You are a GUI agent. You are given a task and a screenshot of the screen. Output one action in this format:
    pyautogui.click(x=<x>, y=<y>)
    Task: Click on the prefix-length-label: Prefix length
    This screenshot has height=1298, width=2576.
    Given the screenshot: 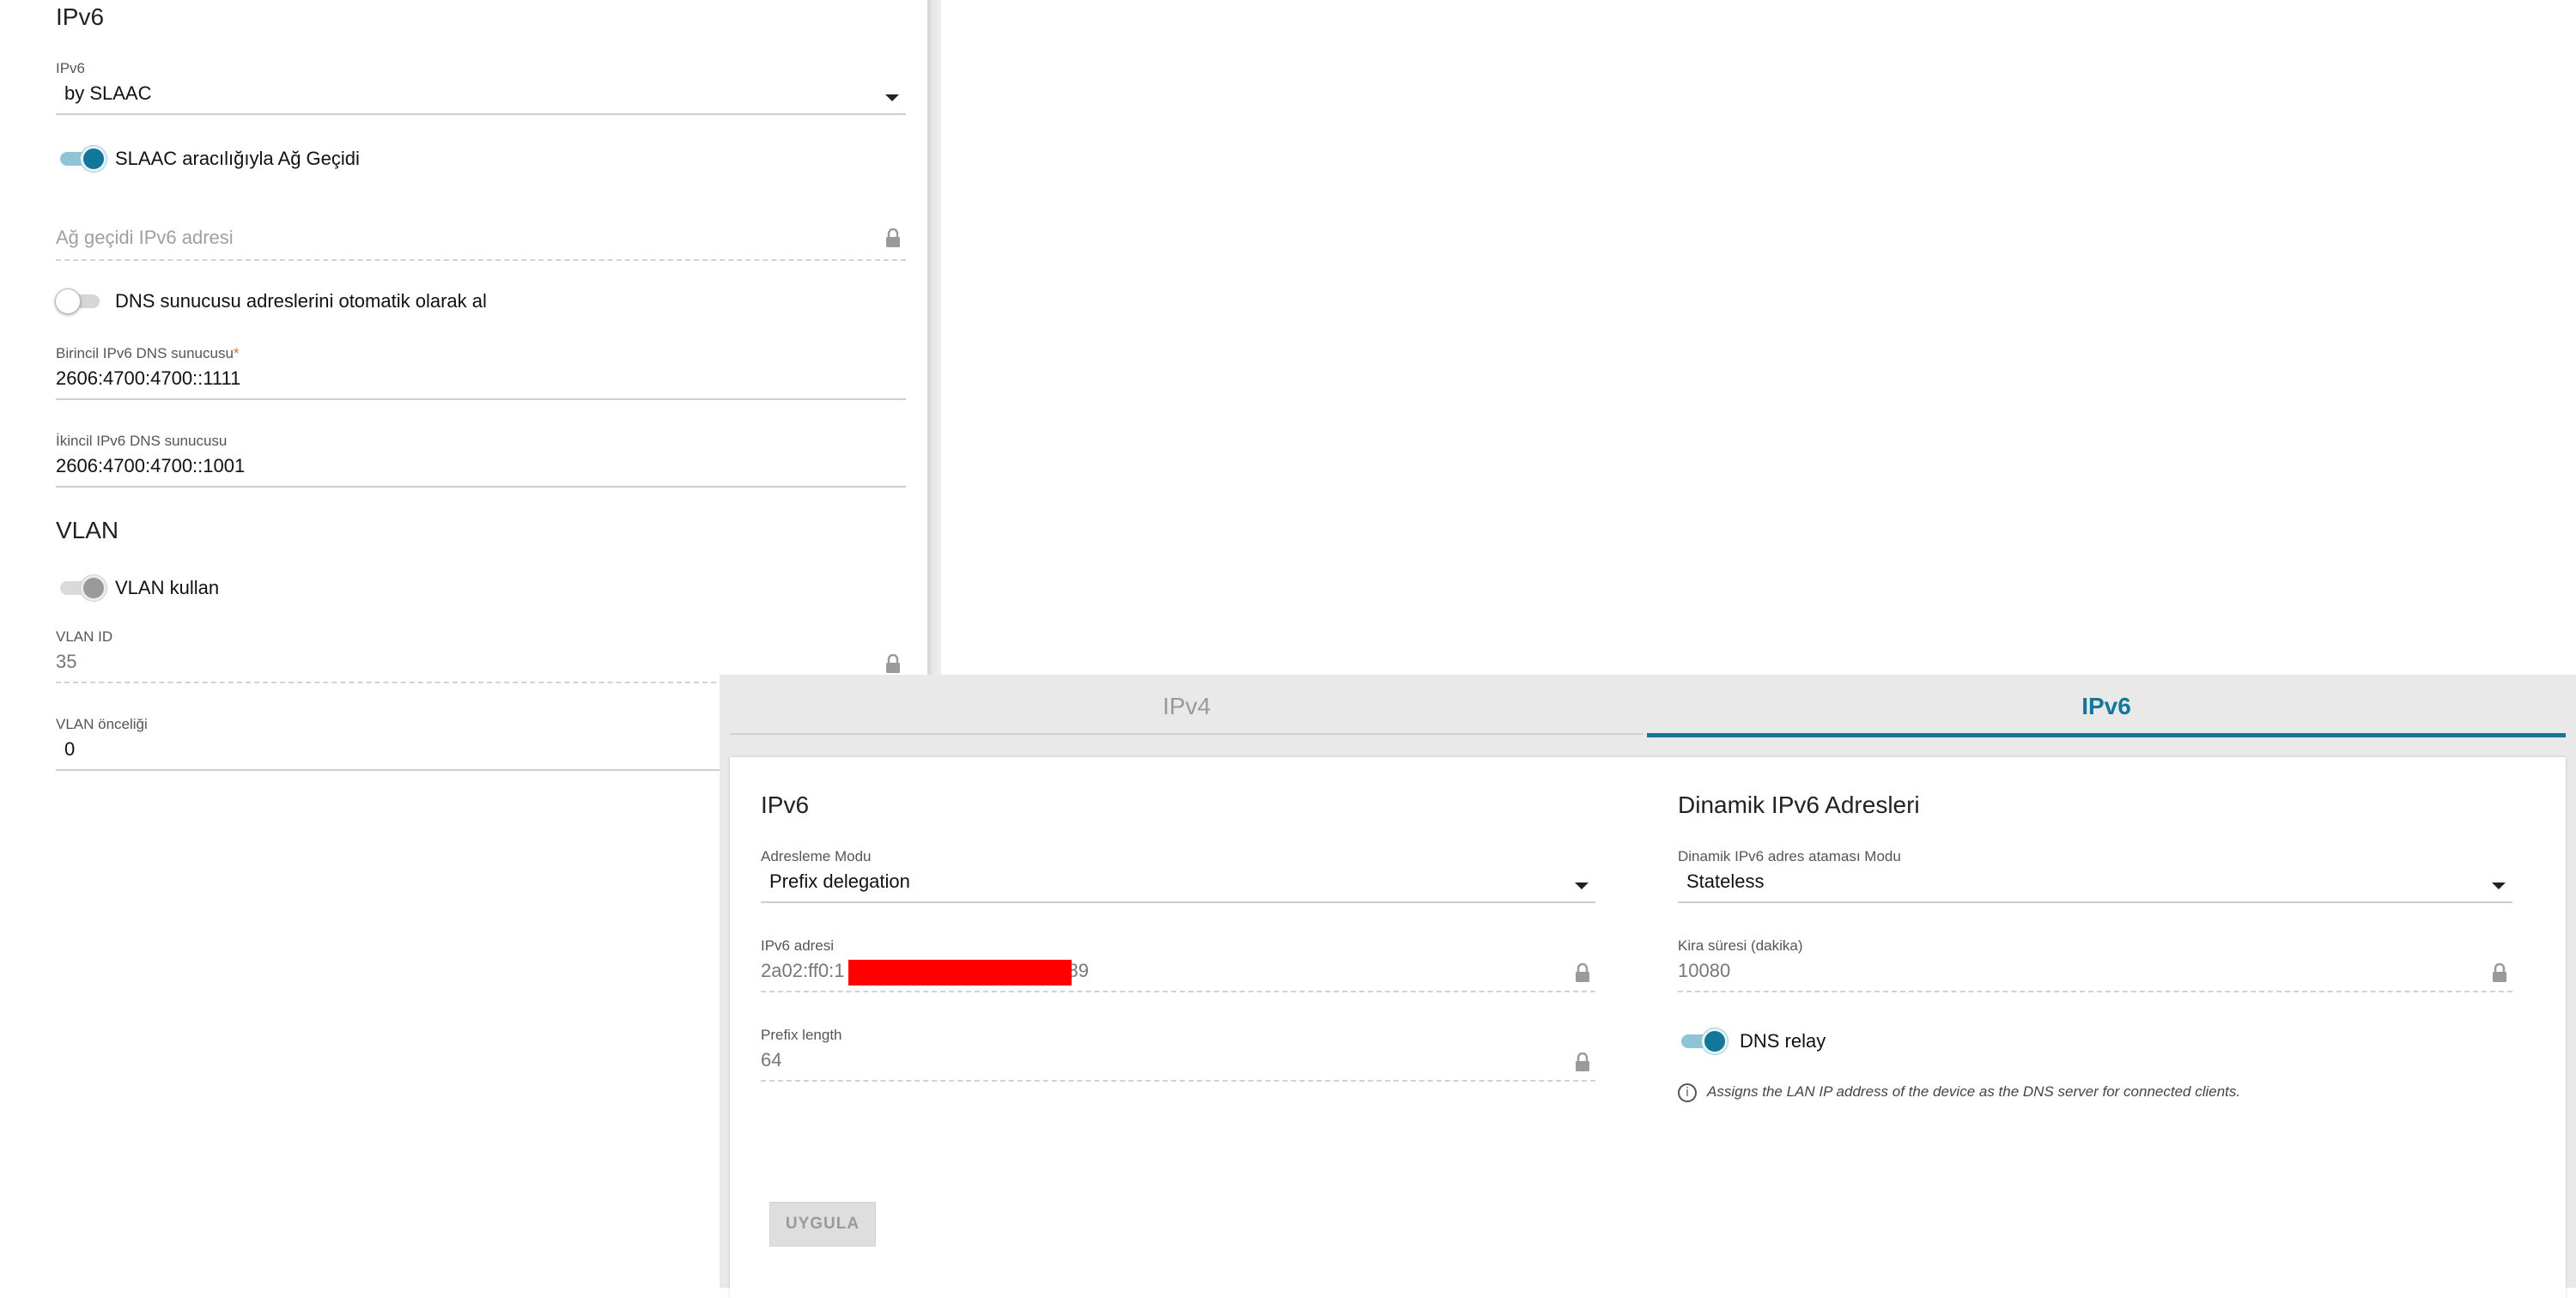 What is the action you would take?
    pyautogui.click(x=801, y=1035)
    